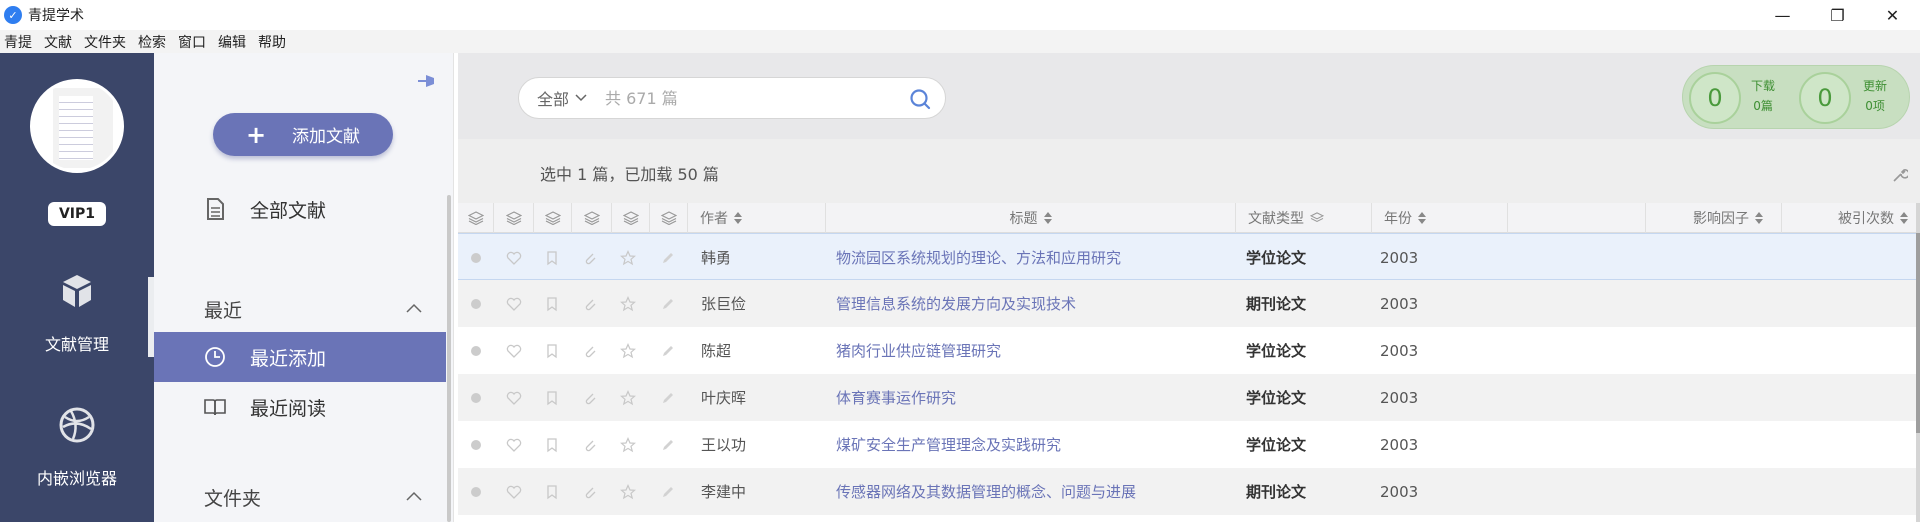 Image resolution: width=1920 pixels, height=522 pixels. Describe the element at coordinates (920, 99) in the screenshot. I see `search-icon` at that location.